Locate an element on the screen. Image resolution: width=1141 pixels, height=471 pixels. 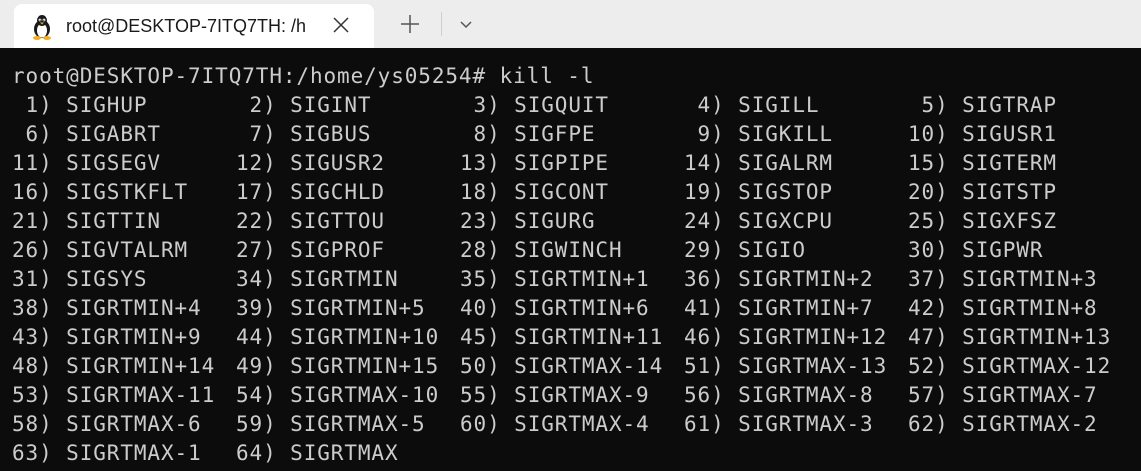
signal-entry: 48) SIGRTMIN+14 is located at coordinates (114, 366).